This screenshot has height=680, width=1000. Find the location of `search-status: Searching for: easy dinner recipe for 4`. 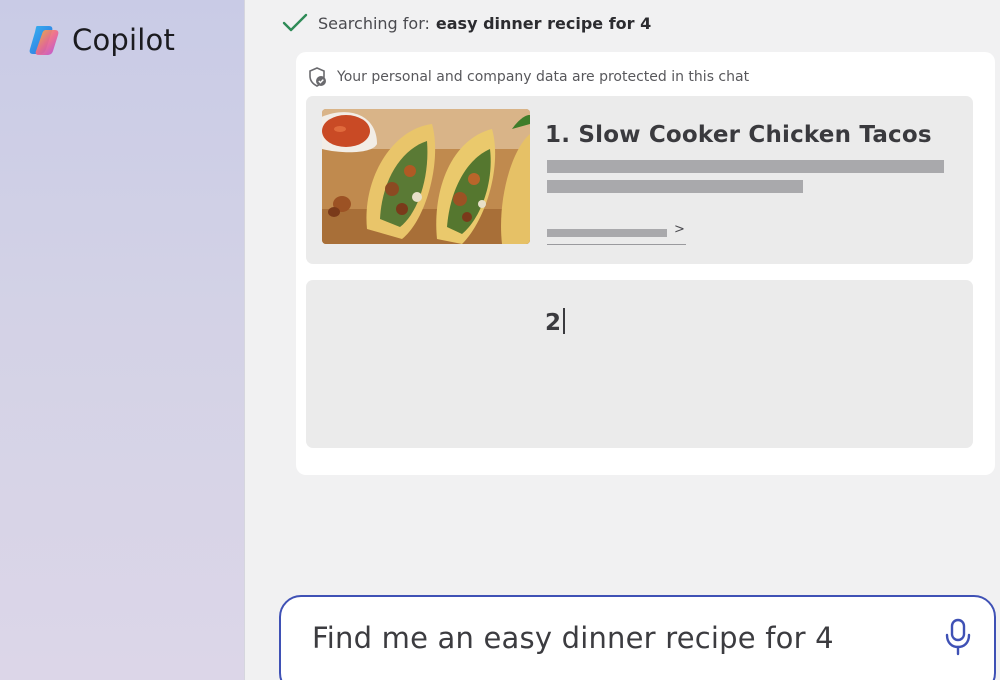

search-status: Searching for: easy dinner recipe for 4 is located at coordinates (466, 23).